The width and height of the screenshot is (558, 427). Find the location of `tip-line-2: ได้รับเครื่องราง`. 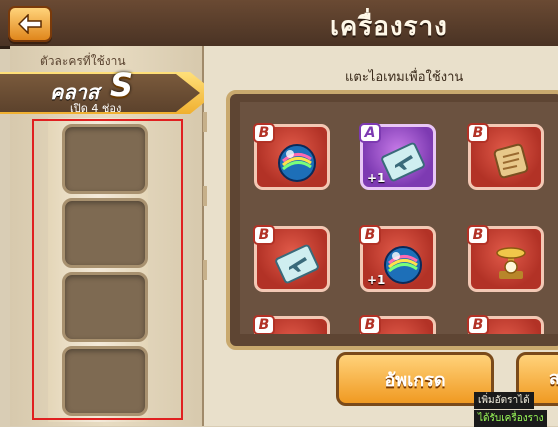

tip-line-2: ได้รับเครื่องราง is located at coordinates (511, 418).